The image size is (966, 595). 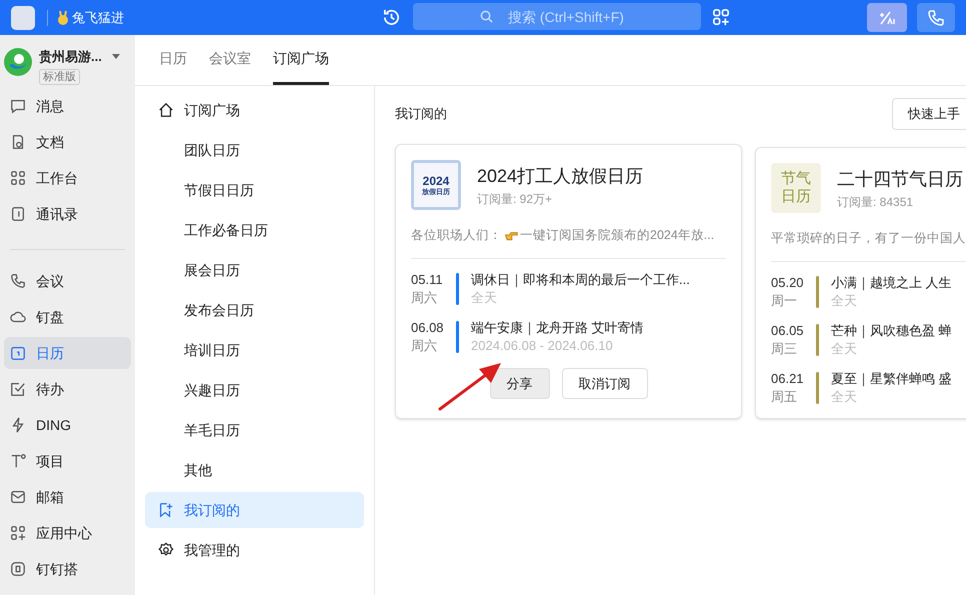 I want to click on sidebar-item: 邮箱, so click(x=67, y=497).